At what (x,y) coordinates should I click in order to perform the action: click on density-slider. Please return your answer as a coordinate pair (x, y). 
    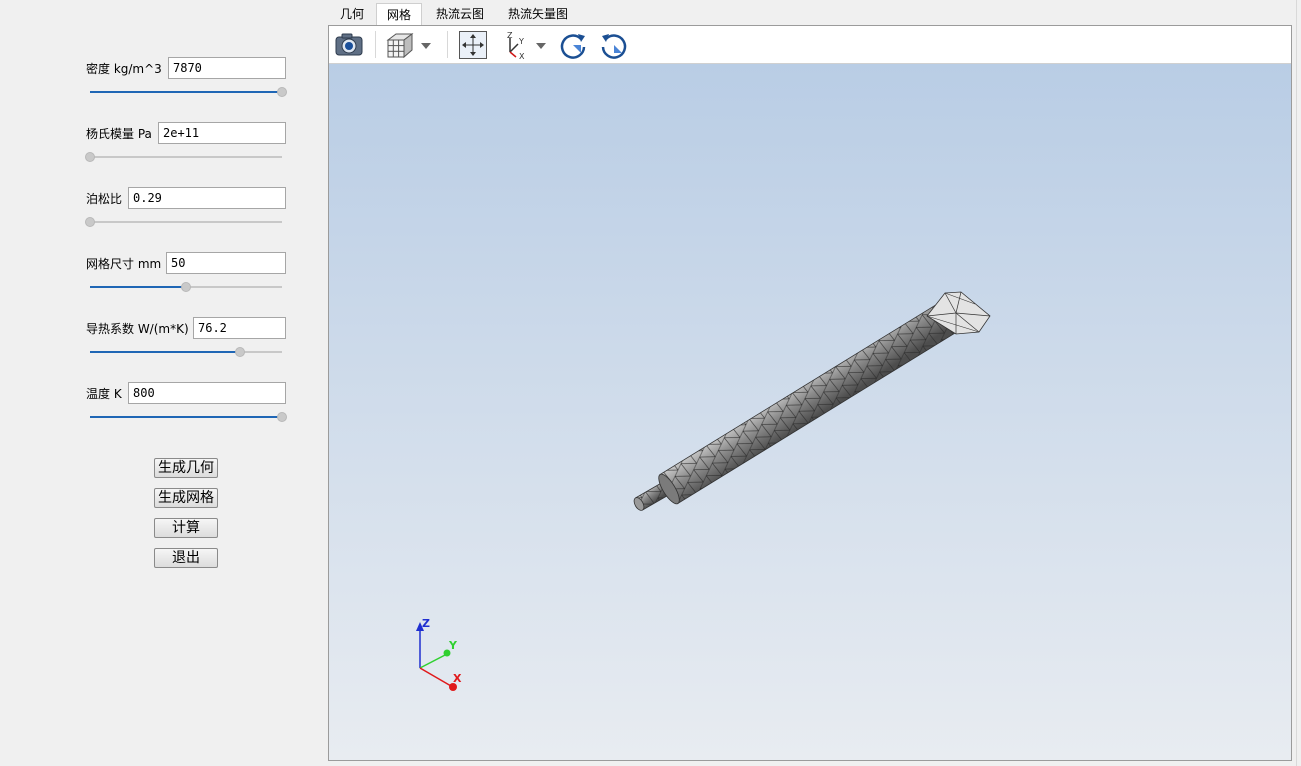
    Looking at the image, I should click on (188, 92).